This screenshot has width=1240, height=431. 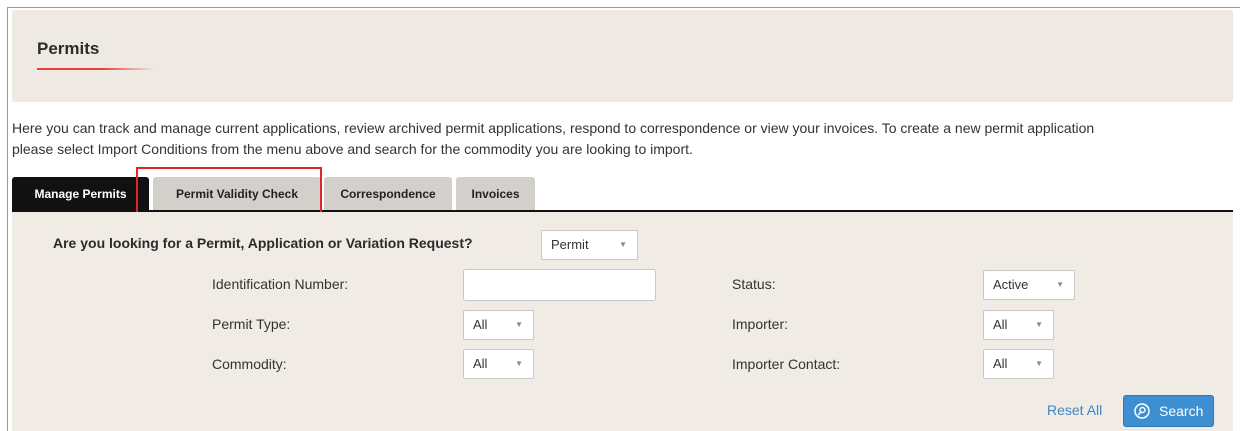 I want to click on tab-manage-permits: Manage Permits, so click(x=80, y=194).